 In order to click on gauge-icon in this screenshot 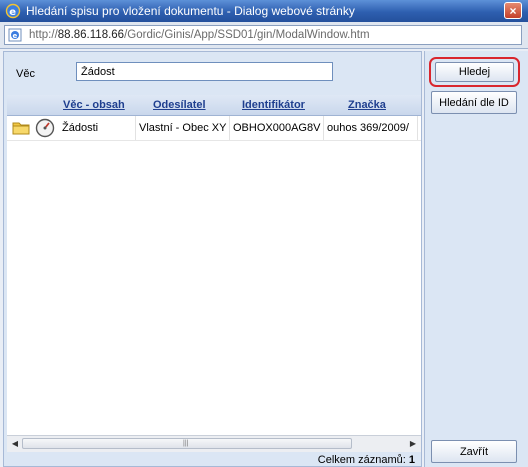, I will do `click(45, 128)`.